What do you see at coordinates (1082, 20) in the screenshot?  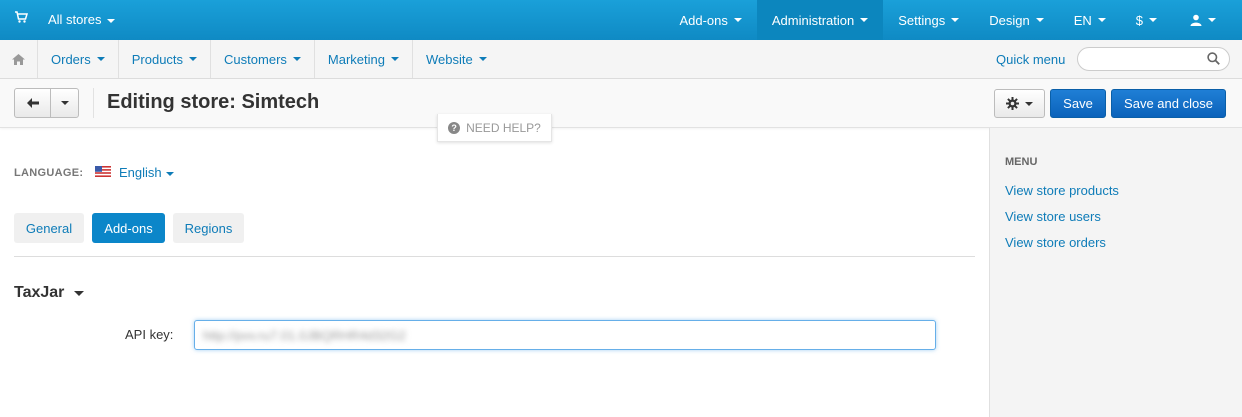 I see `topnav-language-label: EN` at bounding box center [1082, 20].